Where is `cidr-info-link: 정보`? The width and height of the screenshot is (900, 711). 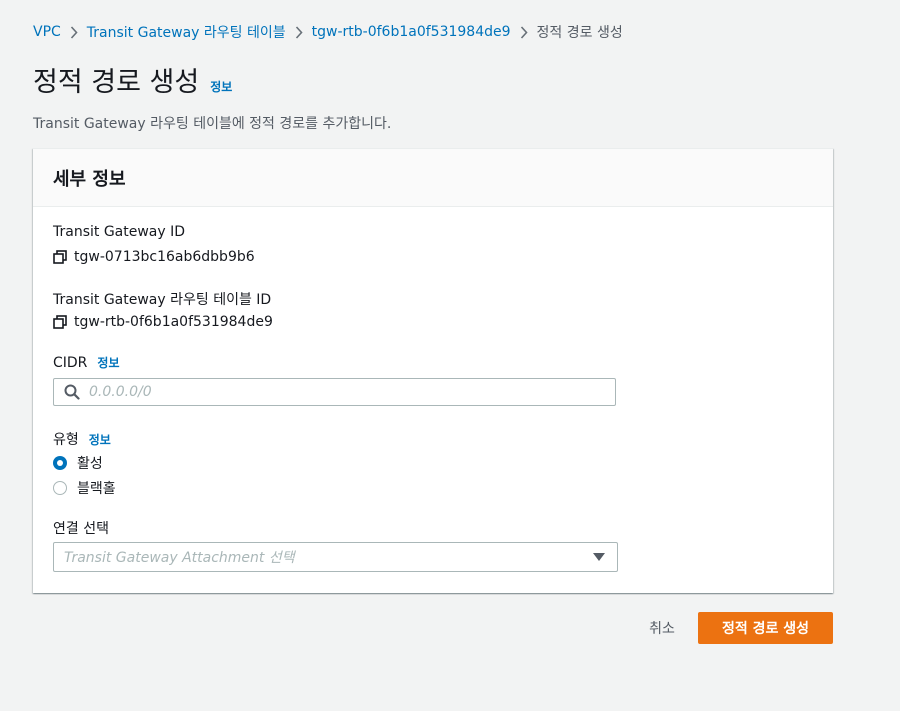
cidr-info-link: 정보 is located at coordinates (108, 362).